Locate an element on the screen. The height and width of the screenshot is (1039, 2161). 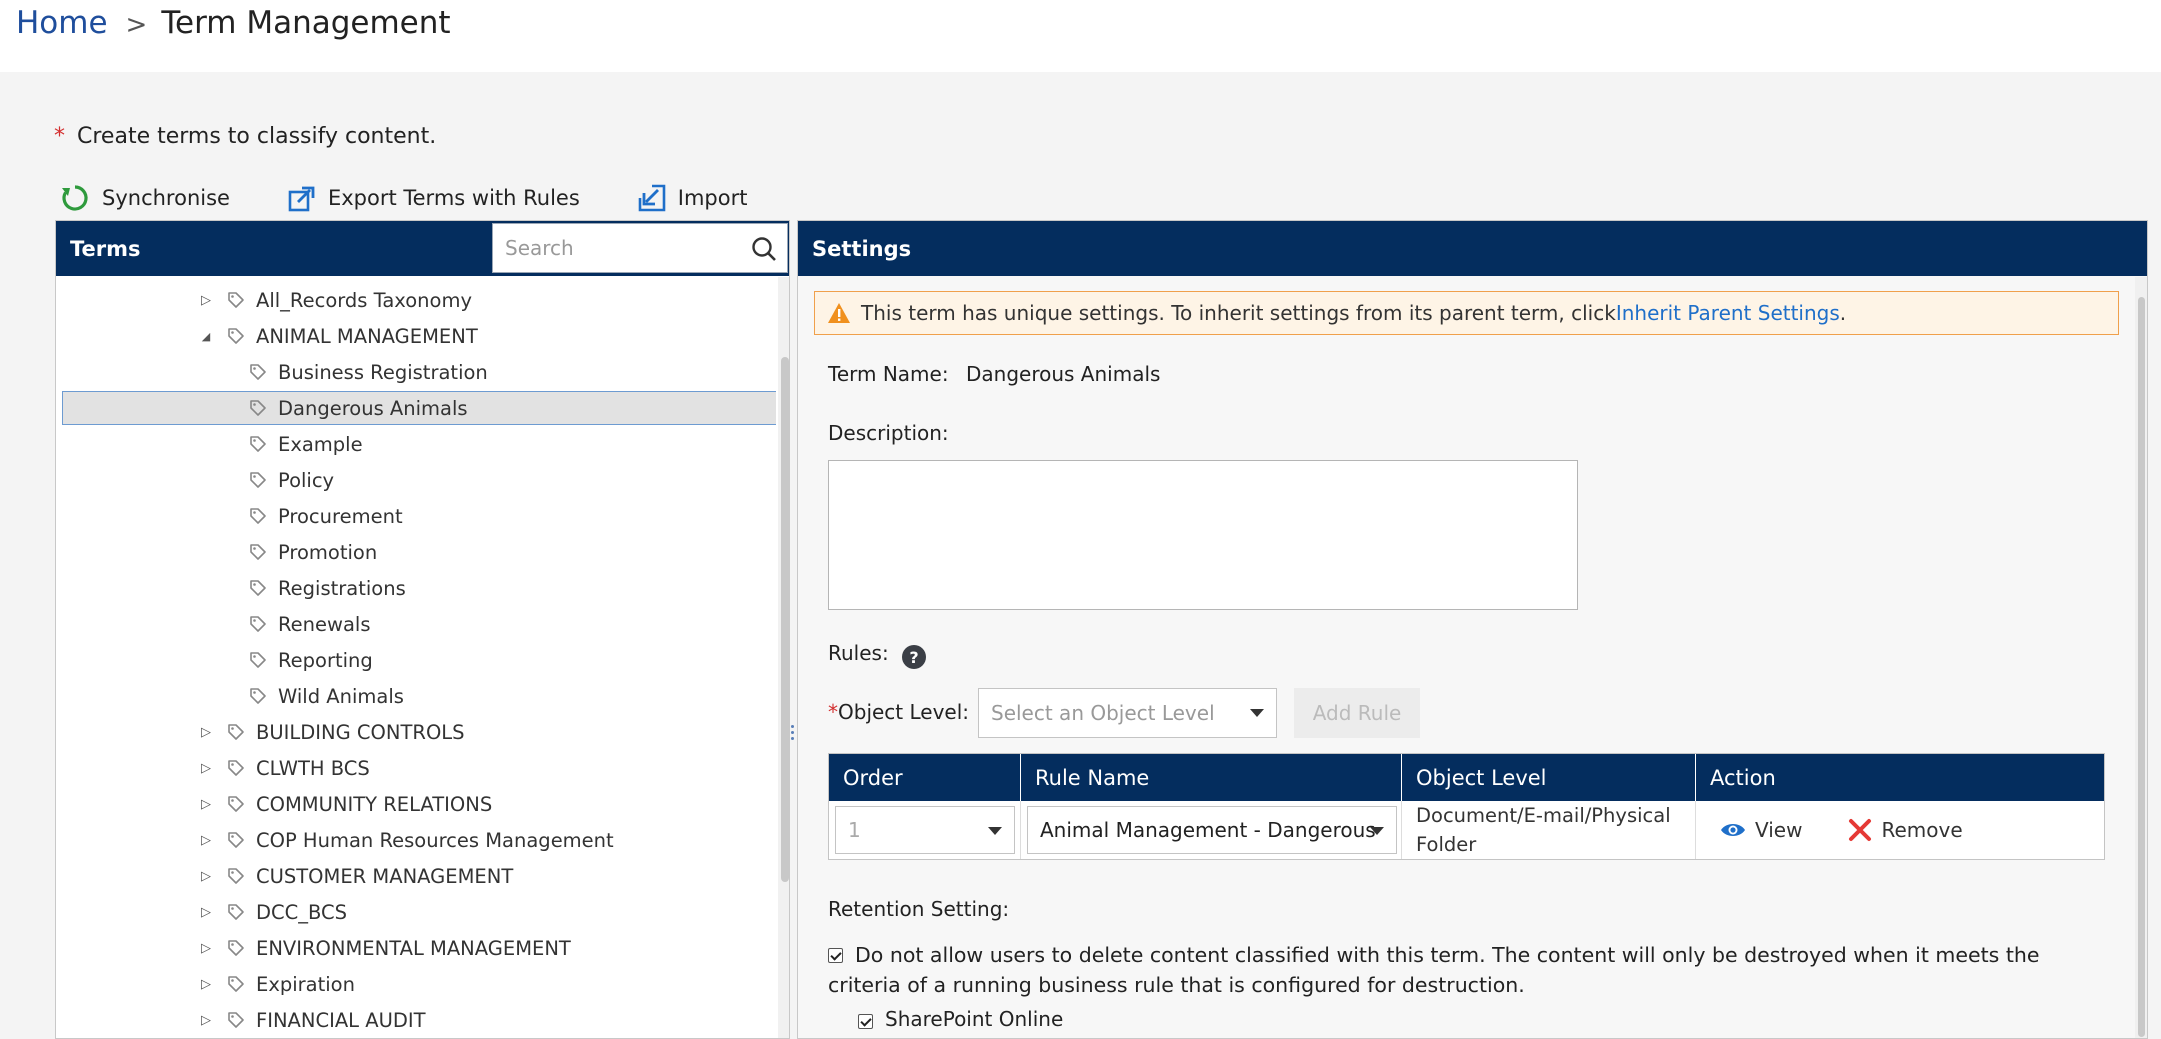
action-cell: View Remove is located at coordinates (1900, 830).